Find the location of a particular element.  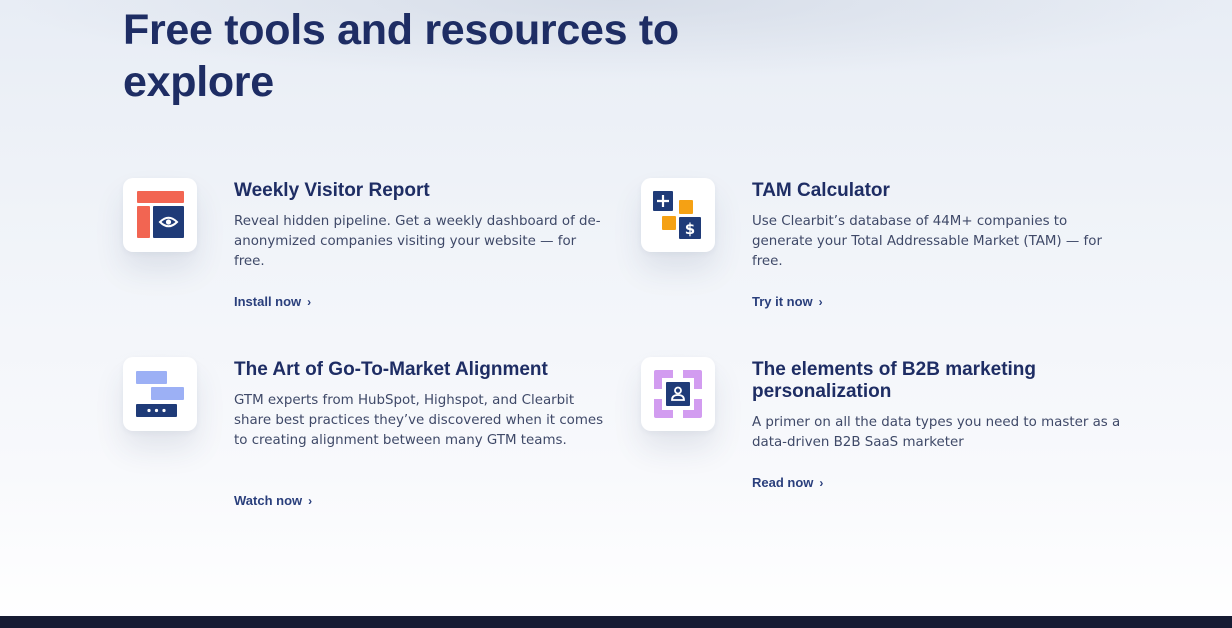

frame-gap-bottom is located at coordinates (678, 414).